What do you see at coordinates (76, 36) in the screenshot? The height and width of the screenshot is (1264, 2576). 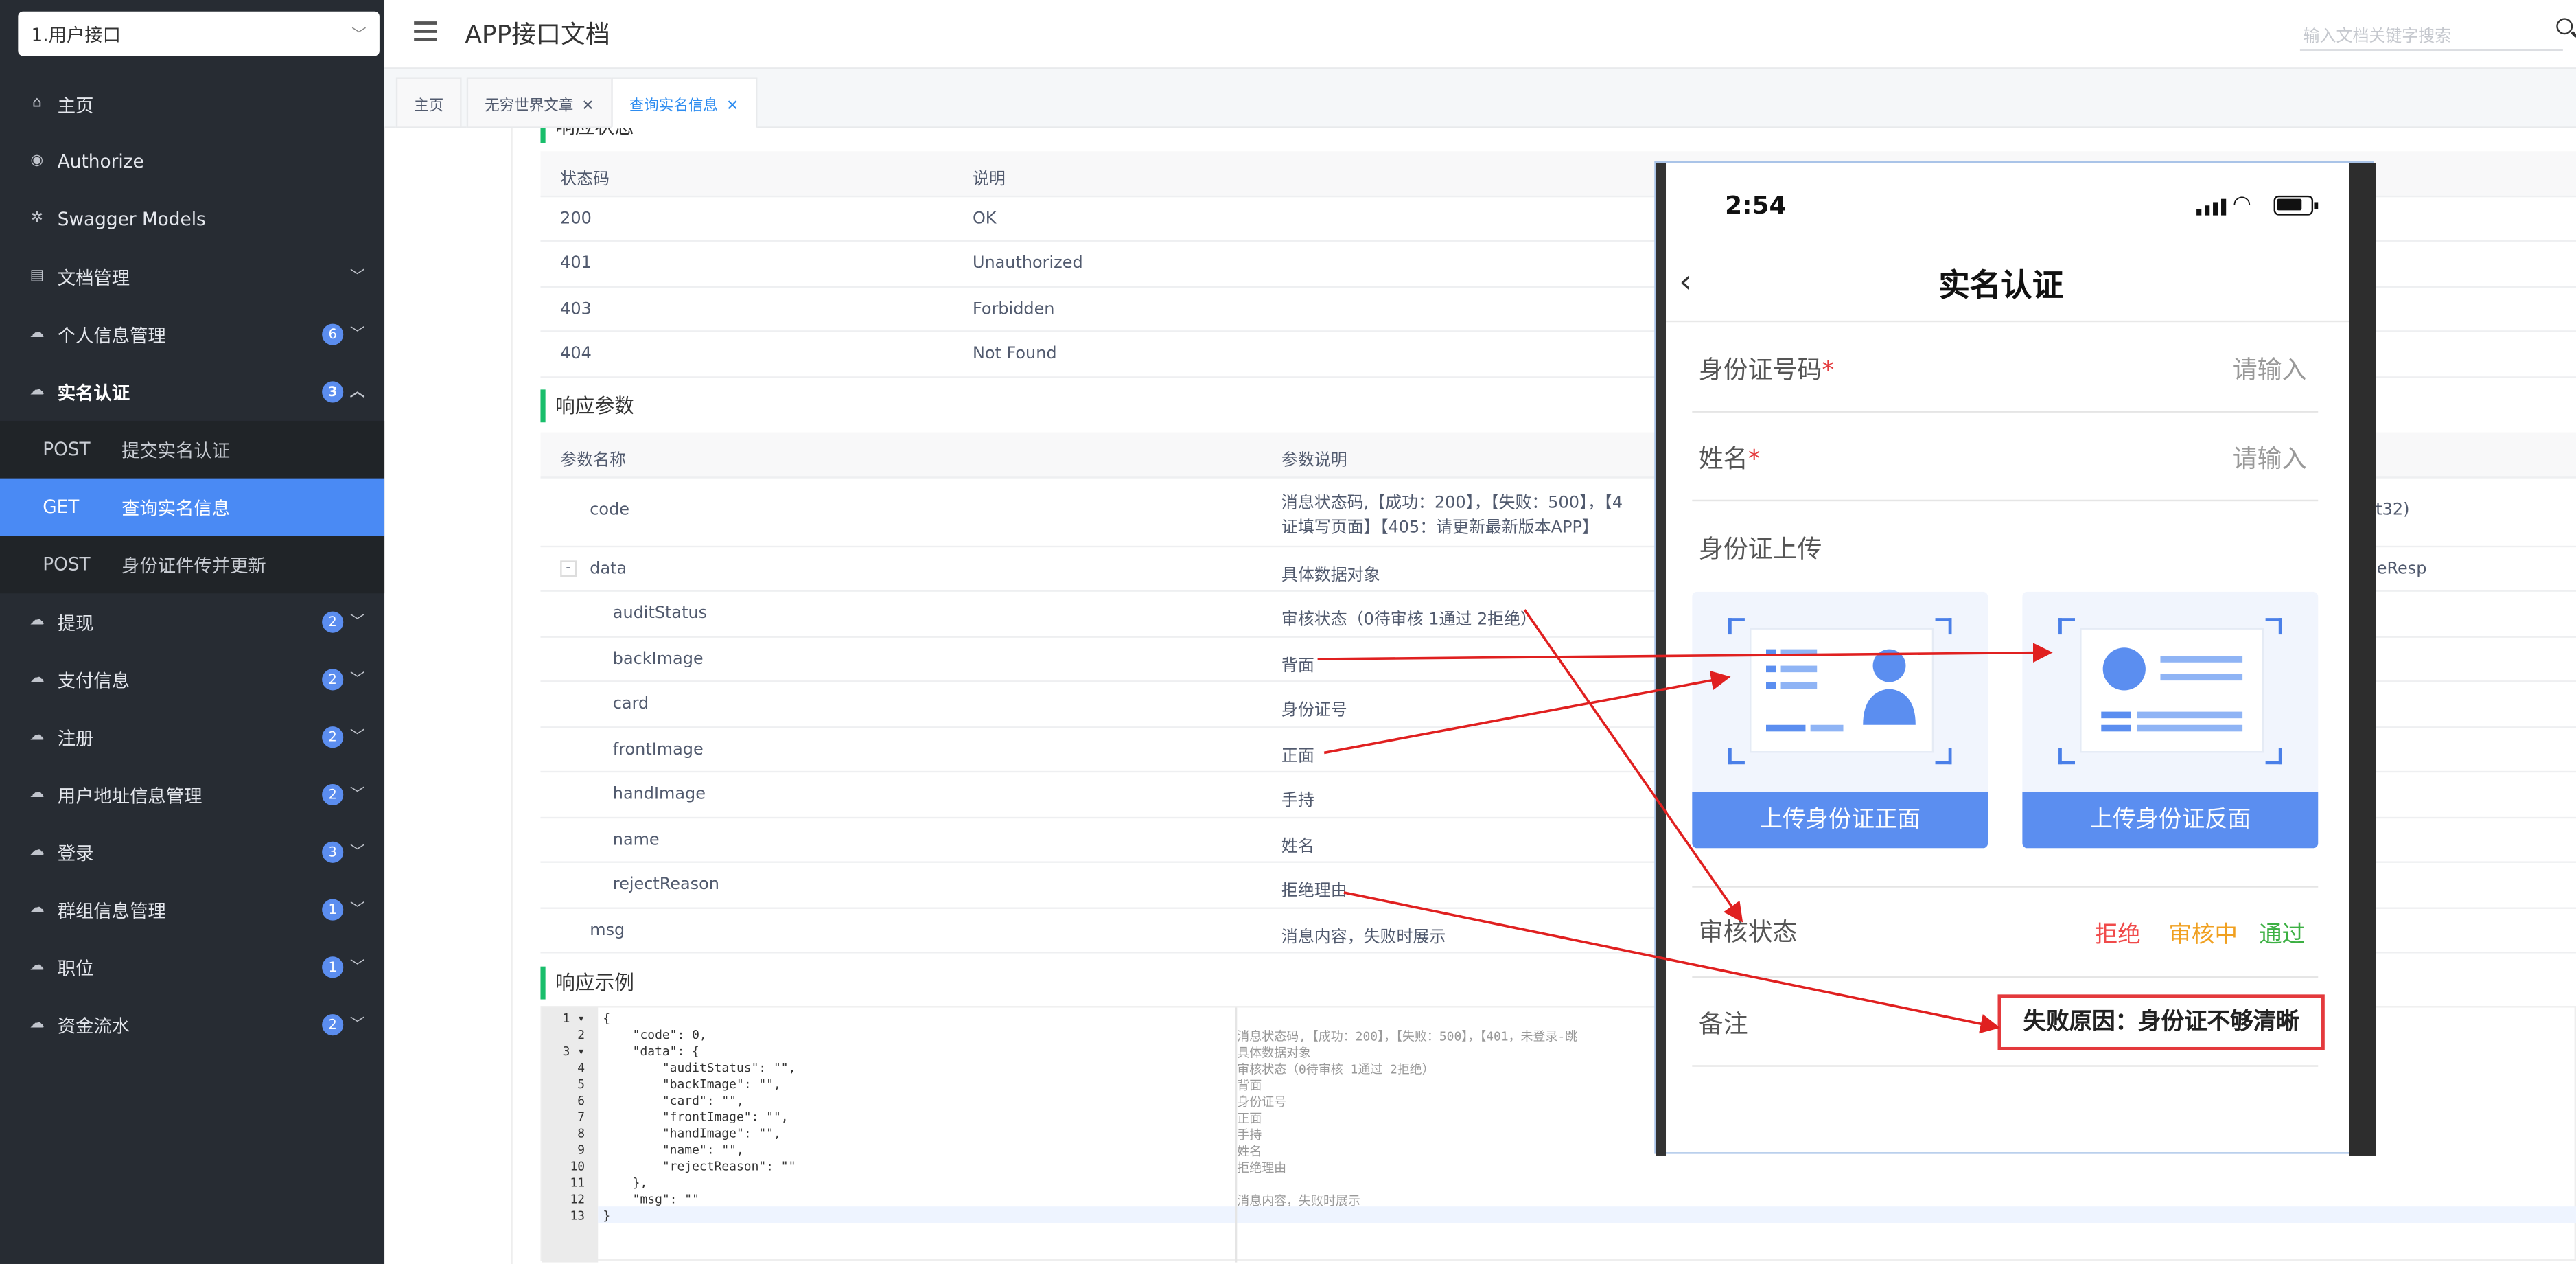 I see `project-select-value: 1.用户接口` at bounding box center [76, 36].